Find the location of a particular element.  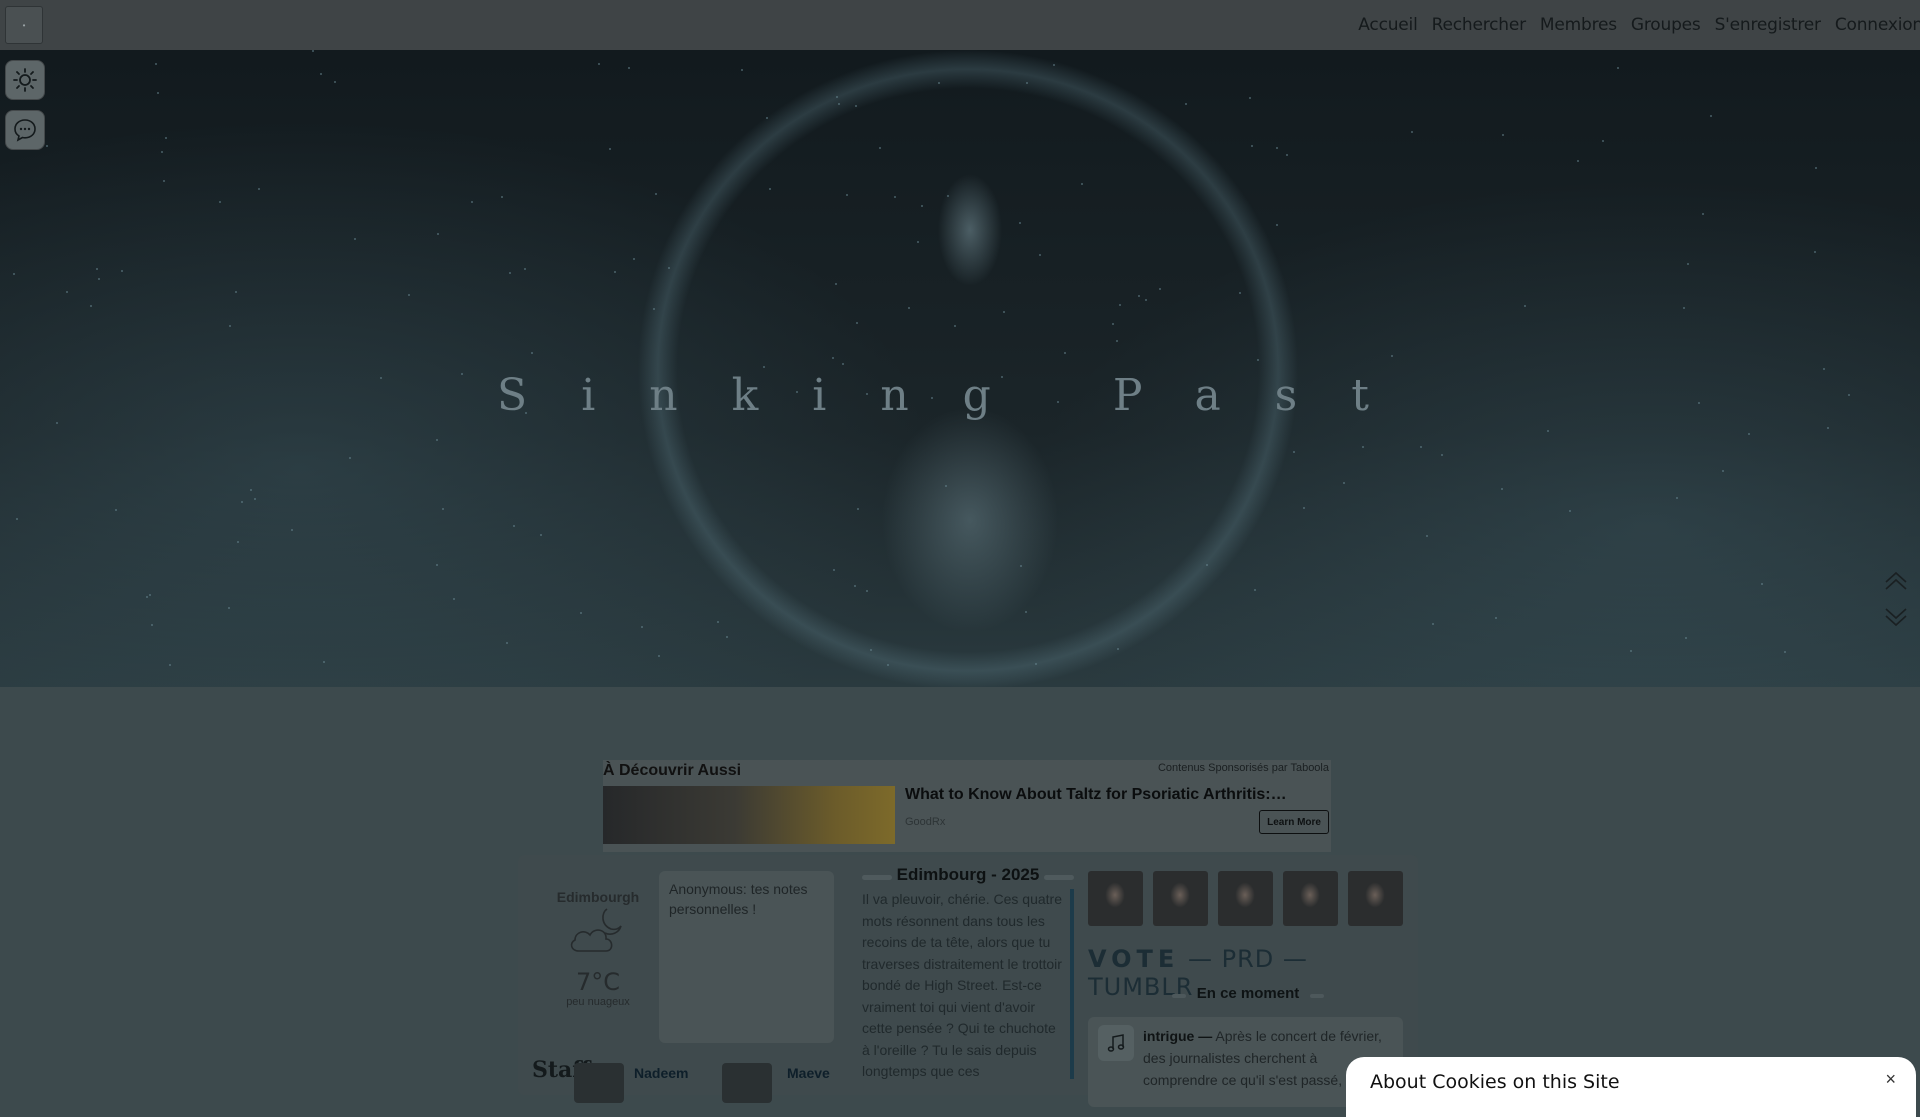

staff-member-name: Maeve is located at coordinates (808, 1073).